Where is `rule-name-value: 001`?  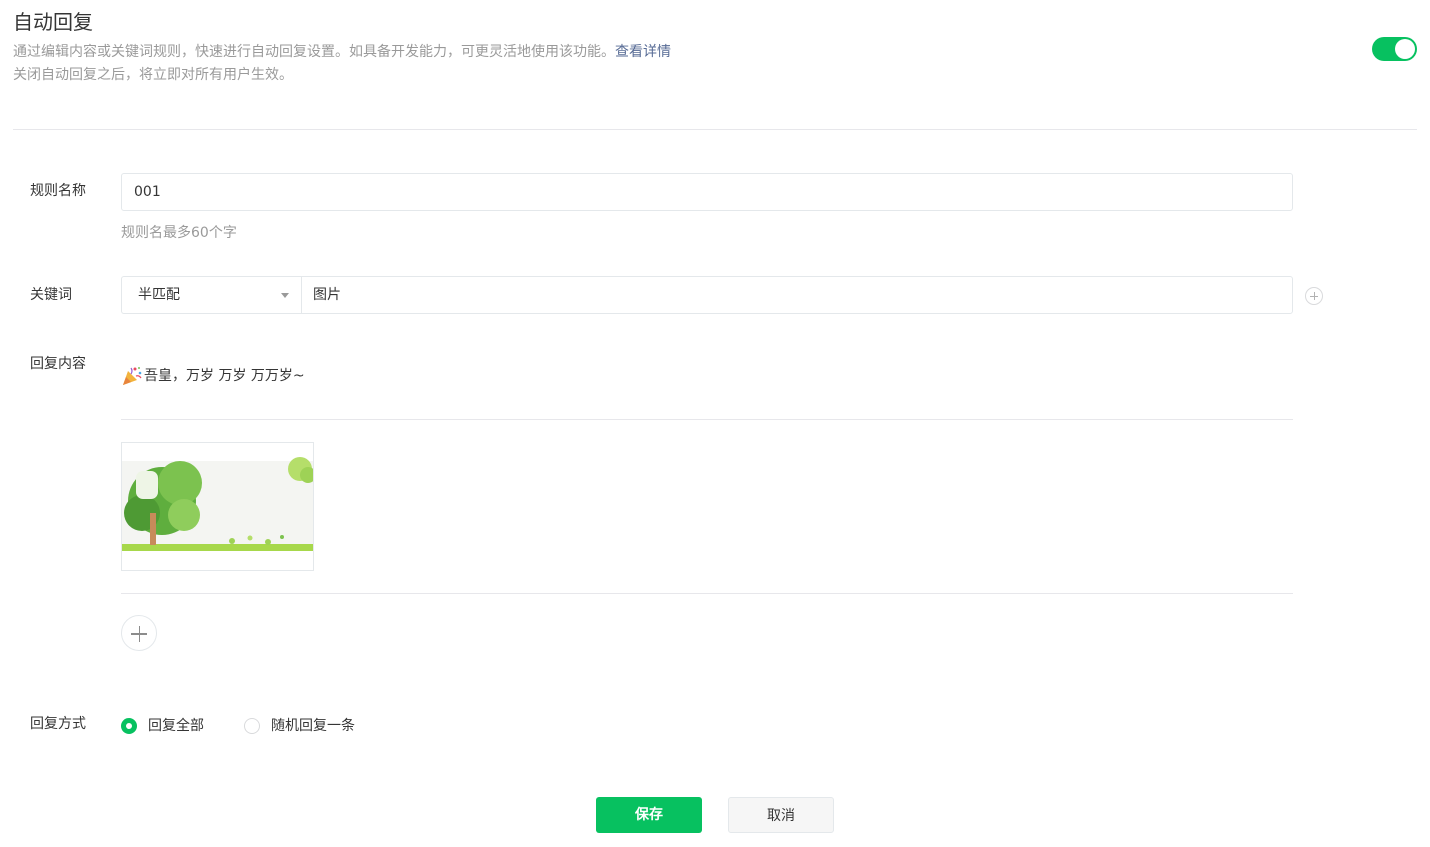 rule-name-value: 001 is located at coordinates (147, 192).